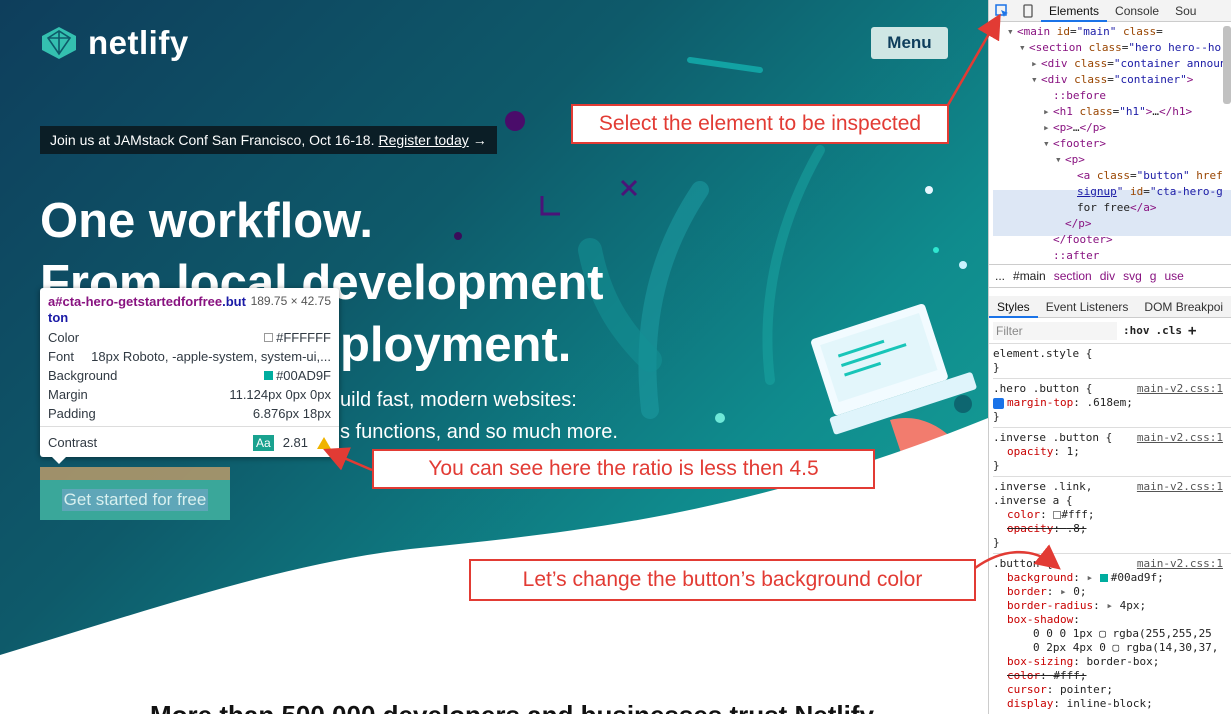 Image resolution: width=1231 pixels, height=714 pixels. What do you see at coordinates (1173, 276) in the screenshot?
I see `breadcrumb-item: use` at bounding box center [1173, 276].